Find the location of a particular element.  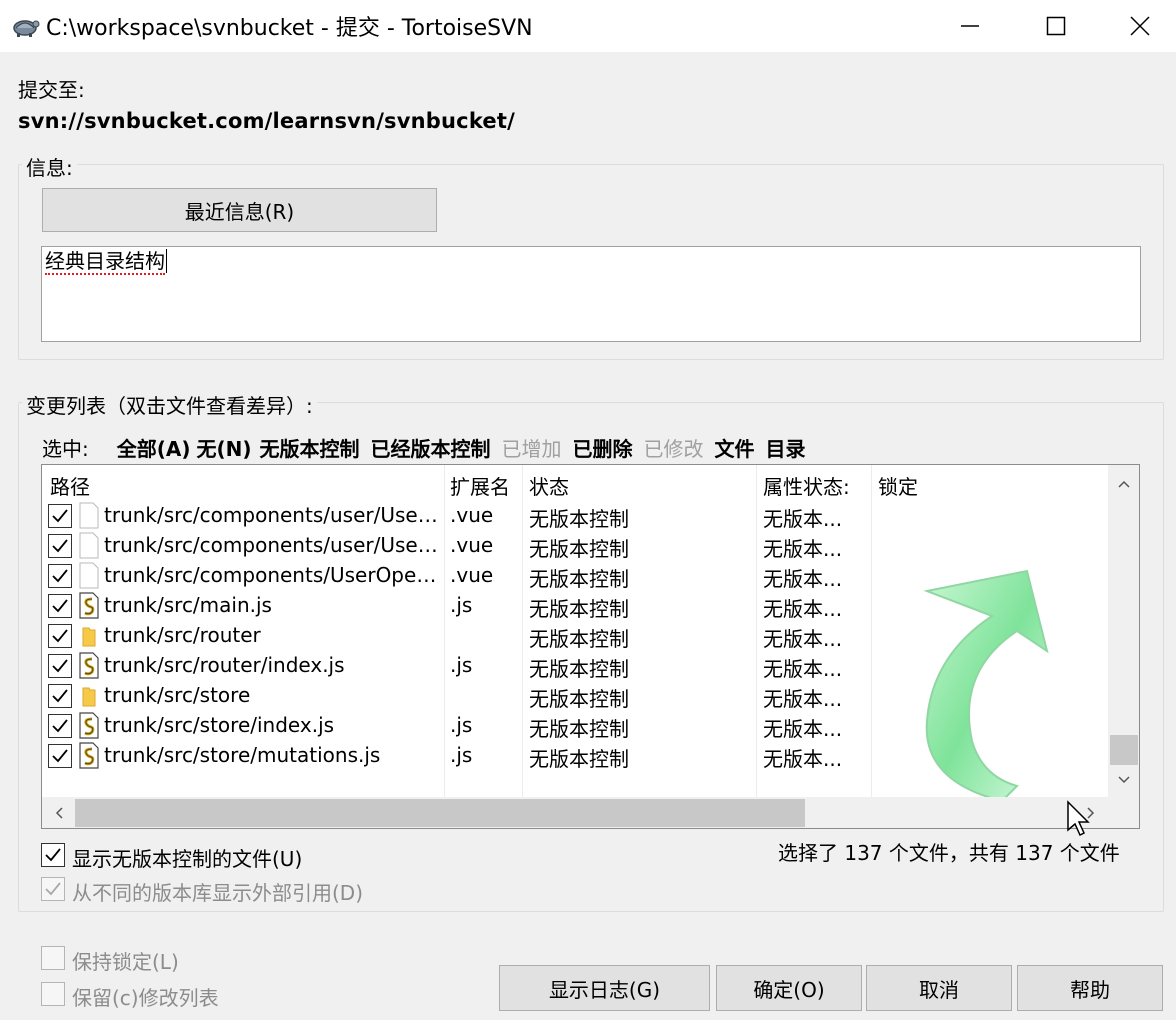

selection-count-text: 选择了 137 个文件，共有 137 个文件 is located at coordinates (949, 853).